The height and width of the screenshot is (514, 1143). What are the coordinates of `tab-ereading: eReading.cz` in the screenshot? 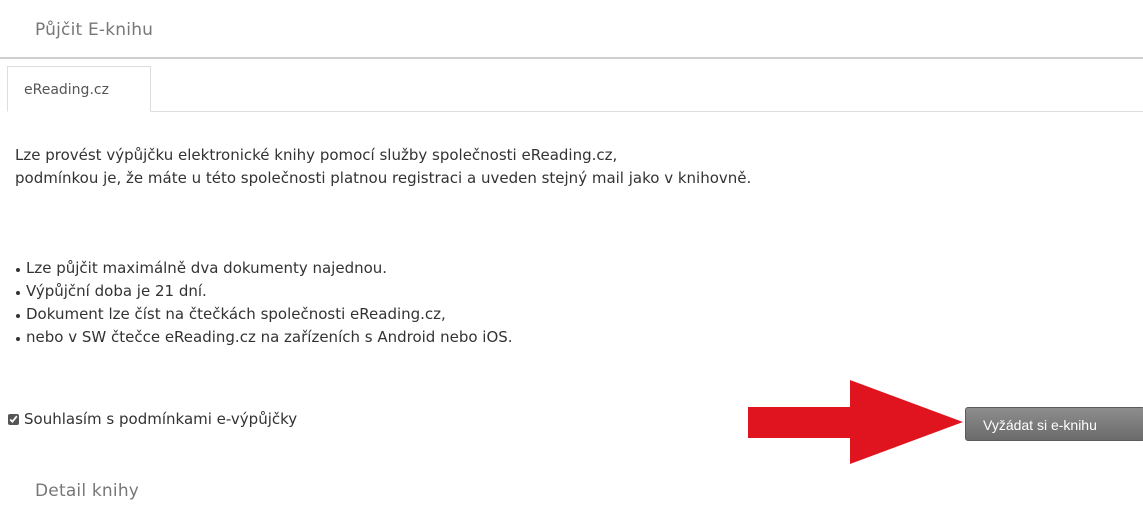 It's located at (79, 89).